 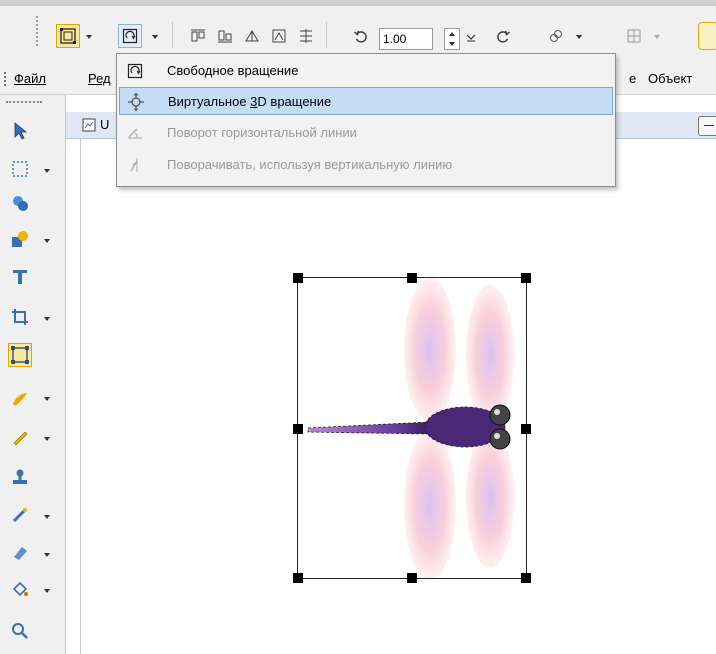 I want to click on align-bottom-icon, so click(x=225, y=36).